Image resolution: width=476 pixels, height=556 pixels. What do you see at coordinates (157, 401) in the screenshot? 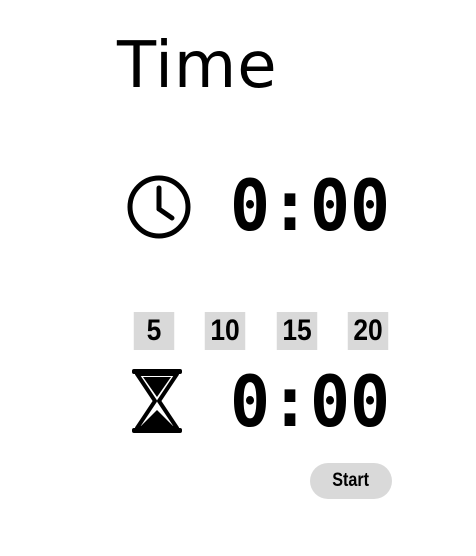
I see `hourglass-icon` at bounding box center [157, 401].